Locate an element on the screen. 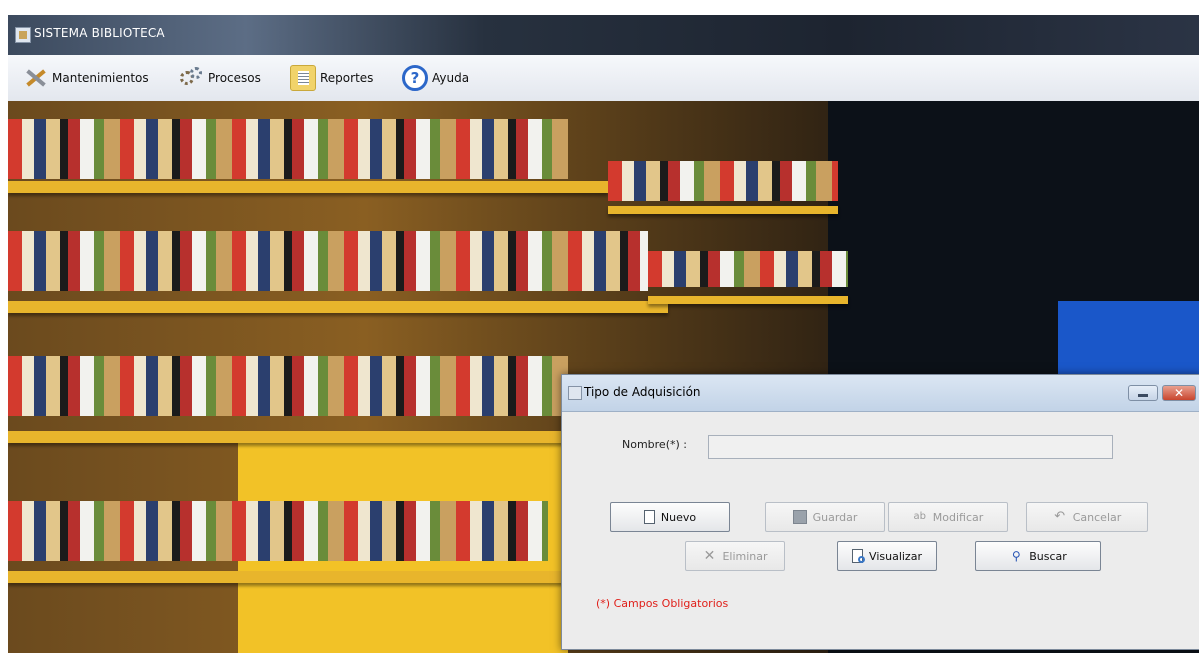  nuevo-button: Nuevo is located at coordinates (670, 517).